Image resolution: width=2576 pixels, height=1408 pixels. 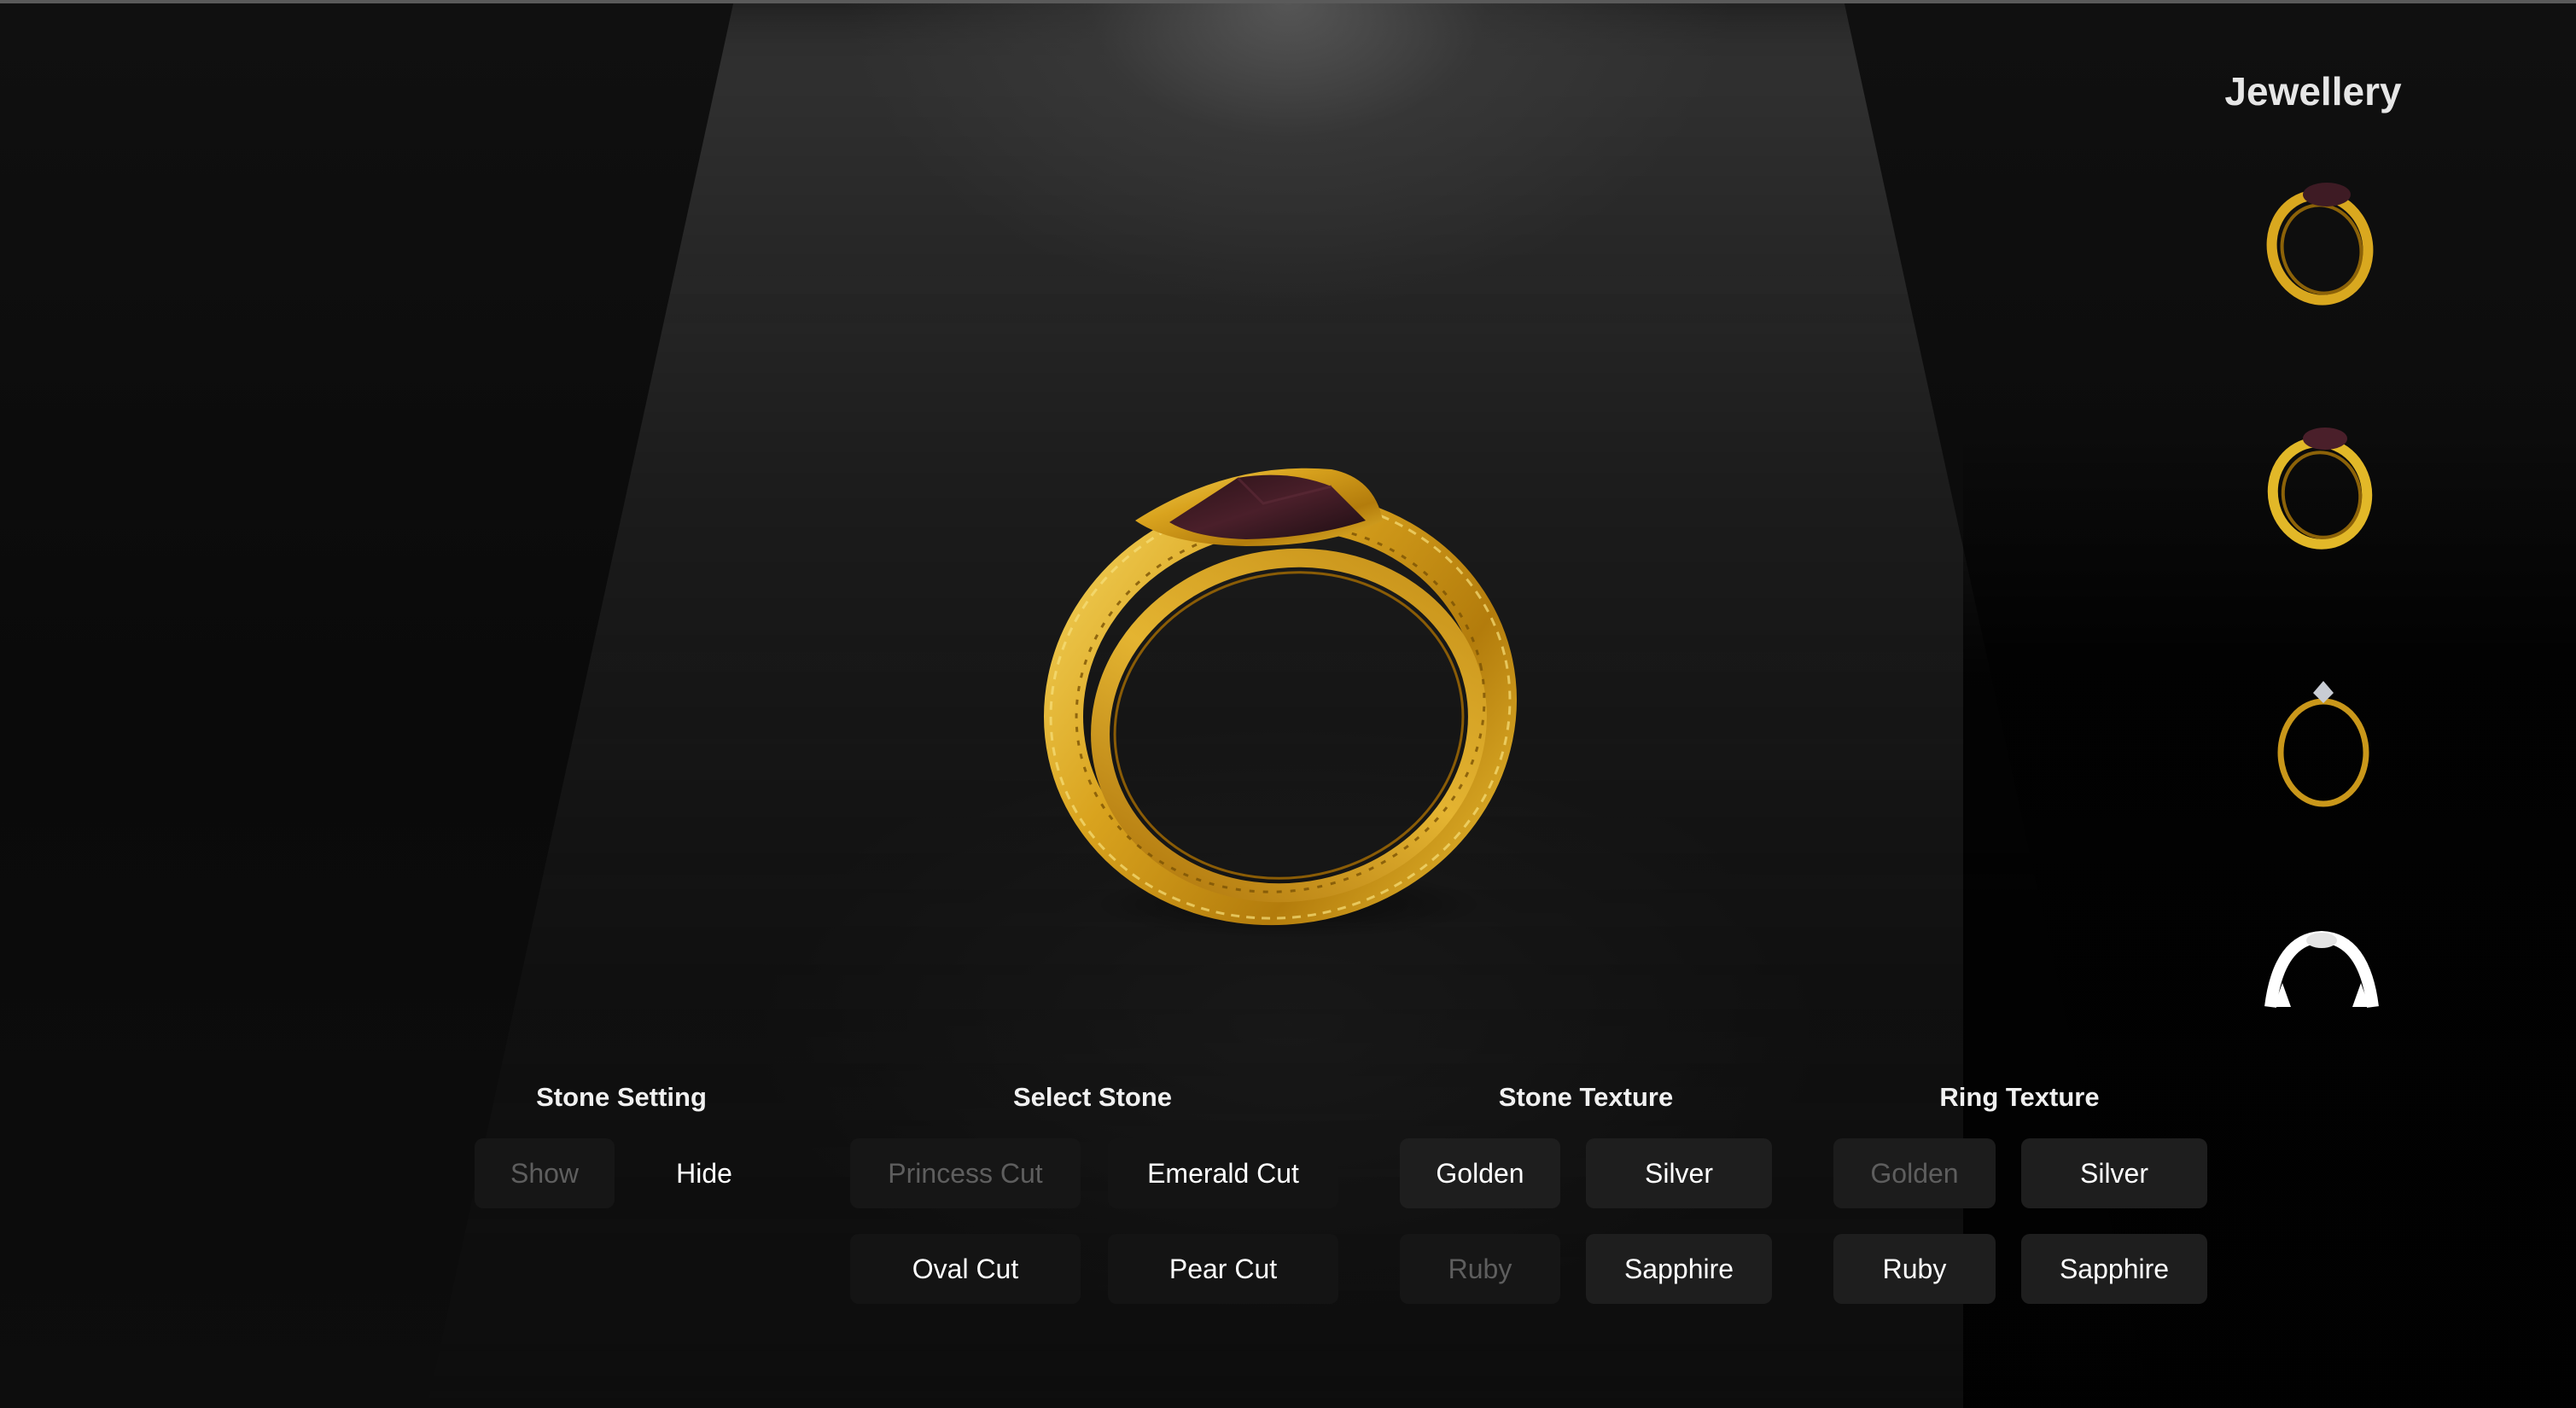 I want to click on stone-pear-cut-button: Pear Cut, so click(x=1223, y=1269).